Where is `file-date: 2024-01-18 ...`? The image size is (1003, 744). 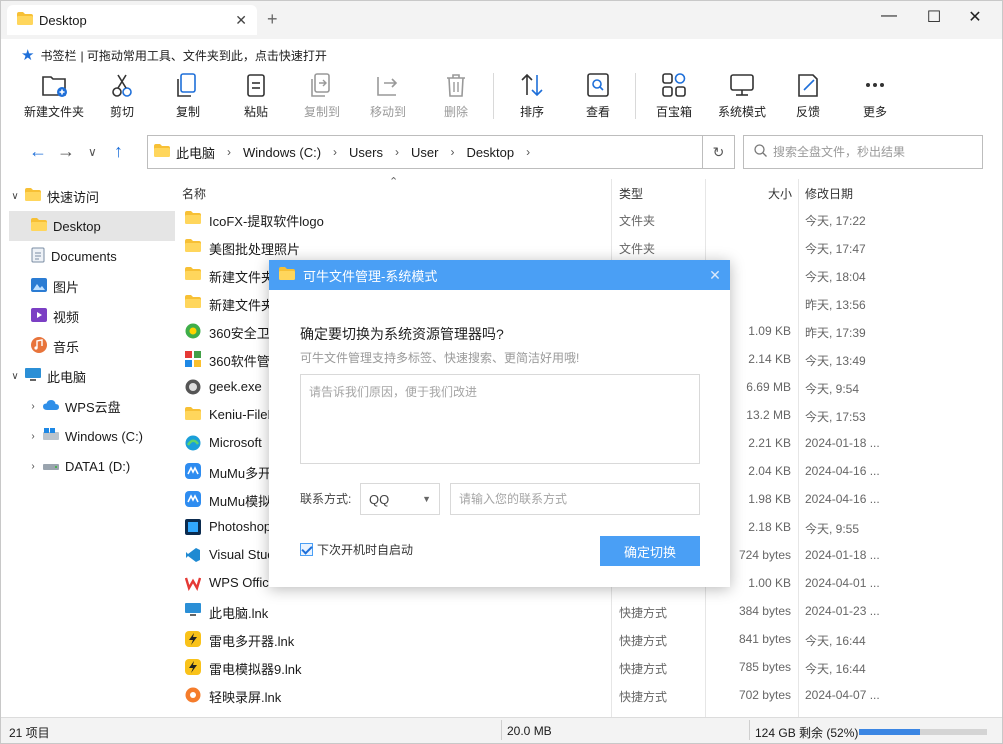 file-date: 2024-01-18 ... is located at coordinates (842, 555).